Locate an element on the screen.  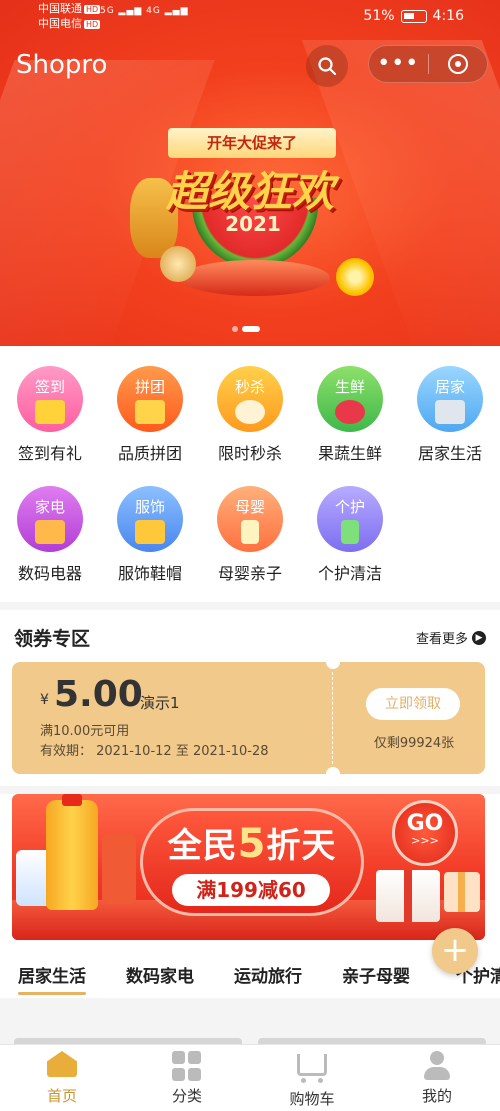
nav-label: 首页 is located at coordinates (61, 1096).